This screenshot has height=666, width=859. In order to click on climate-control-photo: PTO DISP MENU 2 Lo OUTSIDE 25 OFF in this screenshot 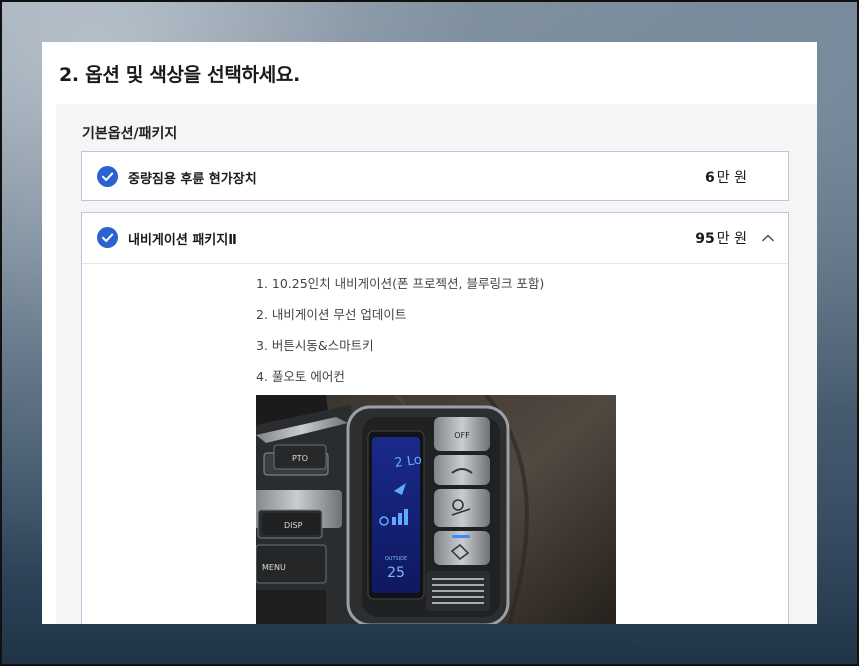, I will do `click(436, 509)`.